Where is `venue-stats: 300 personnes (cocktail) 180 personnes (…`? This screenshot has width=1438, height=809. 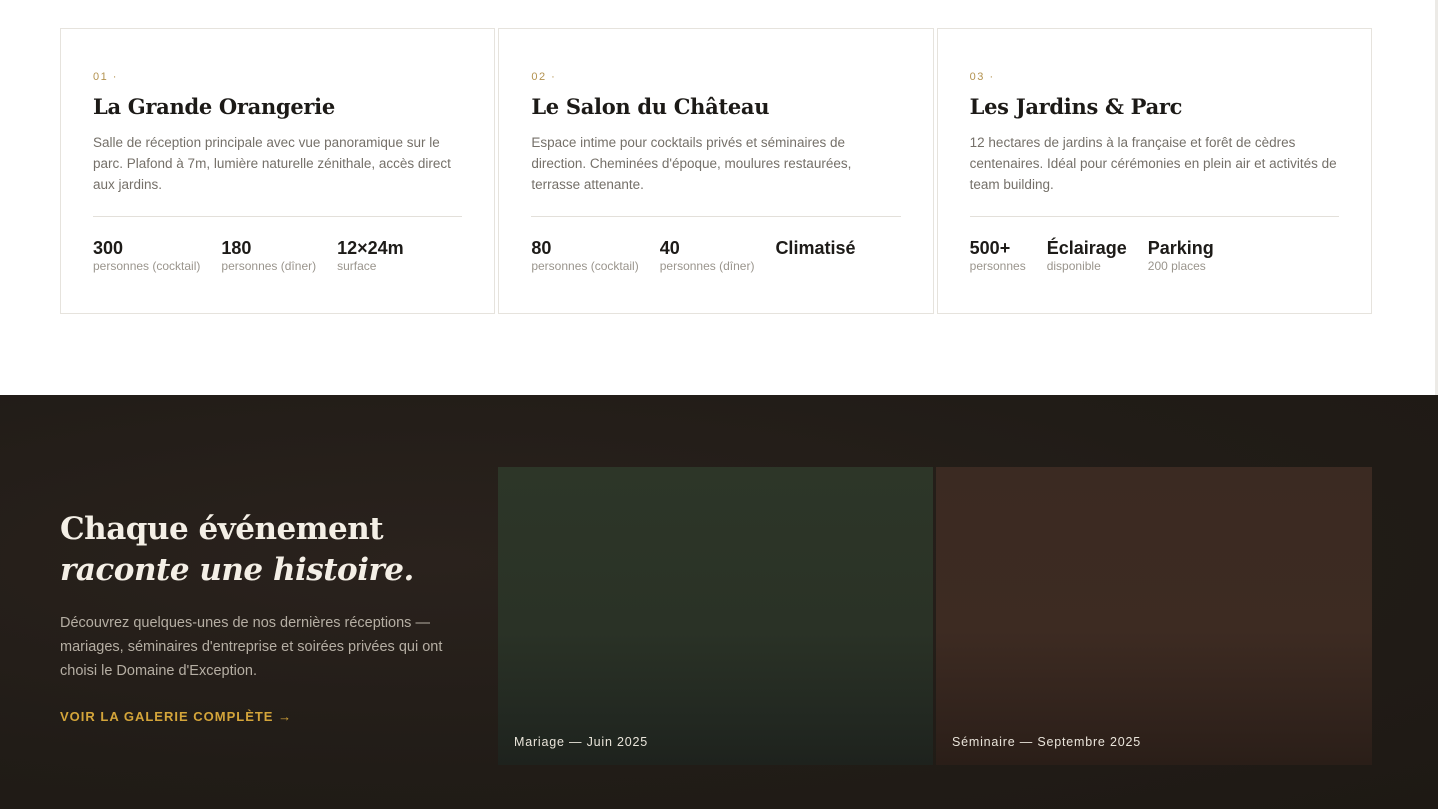 venue-stats: 300 personnes (cocktail) 180 personnes (… is located at coordinates (277, 255).